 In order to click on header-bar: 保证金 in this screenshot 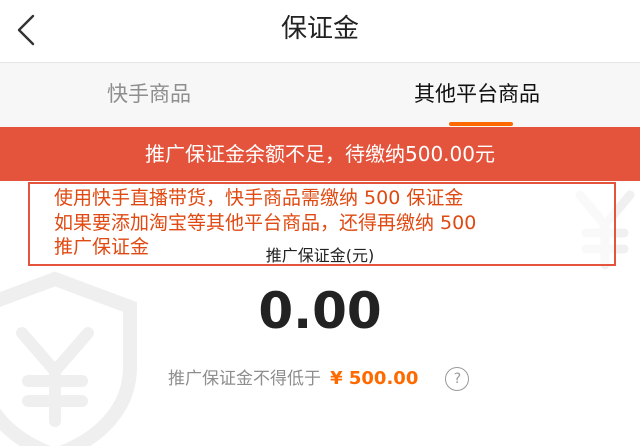, I will do `click(320, 31)`.